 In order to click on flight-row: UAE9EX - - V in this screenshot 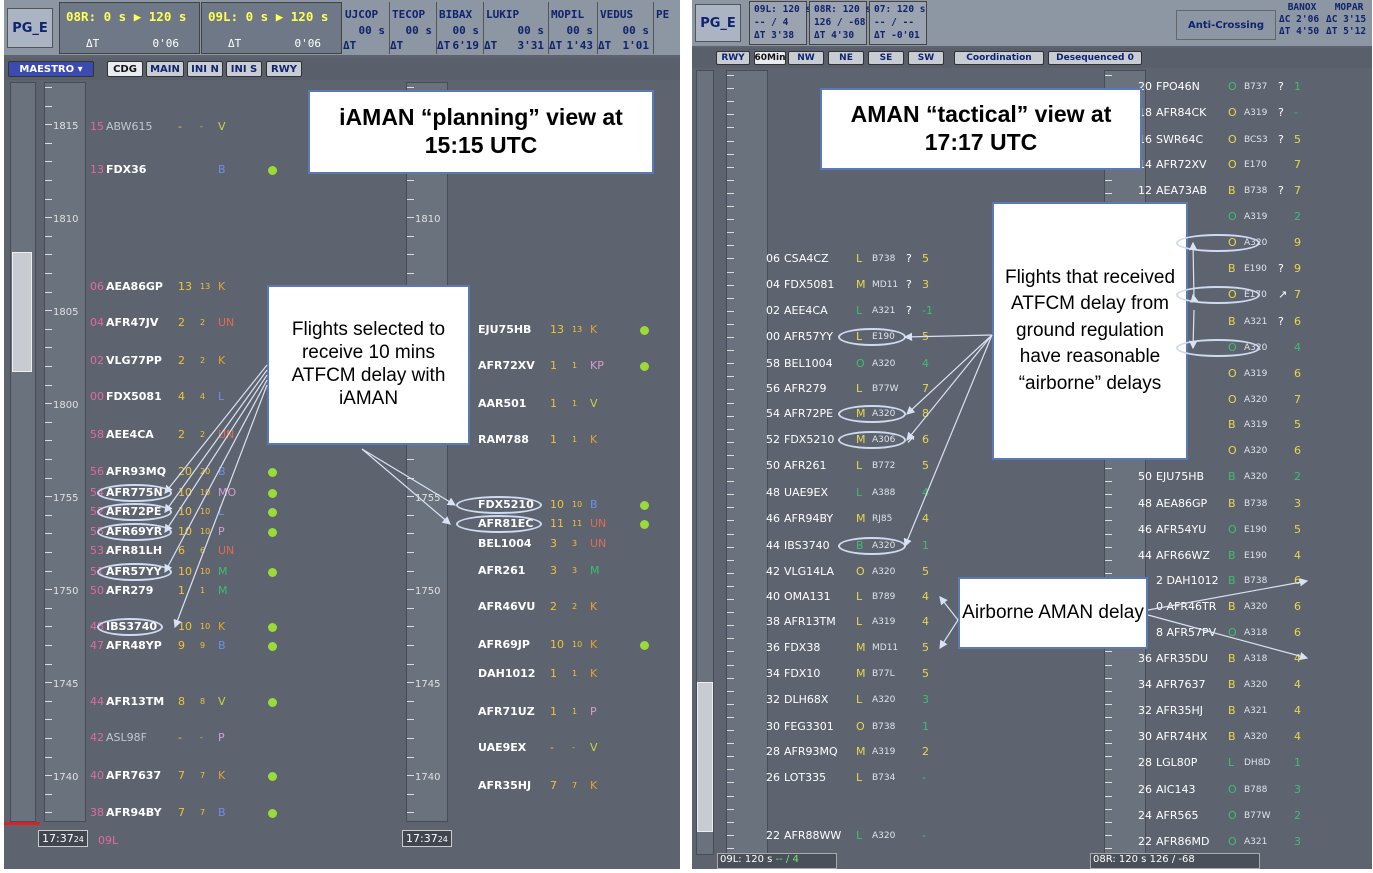, I will do `click(301, 748)`.